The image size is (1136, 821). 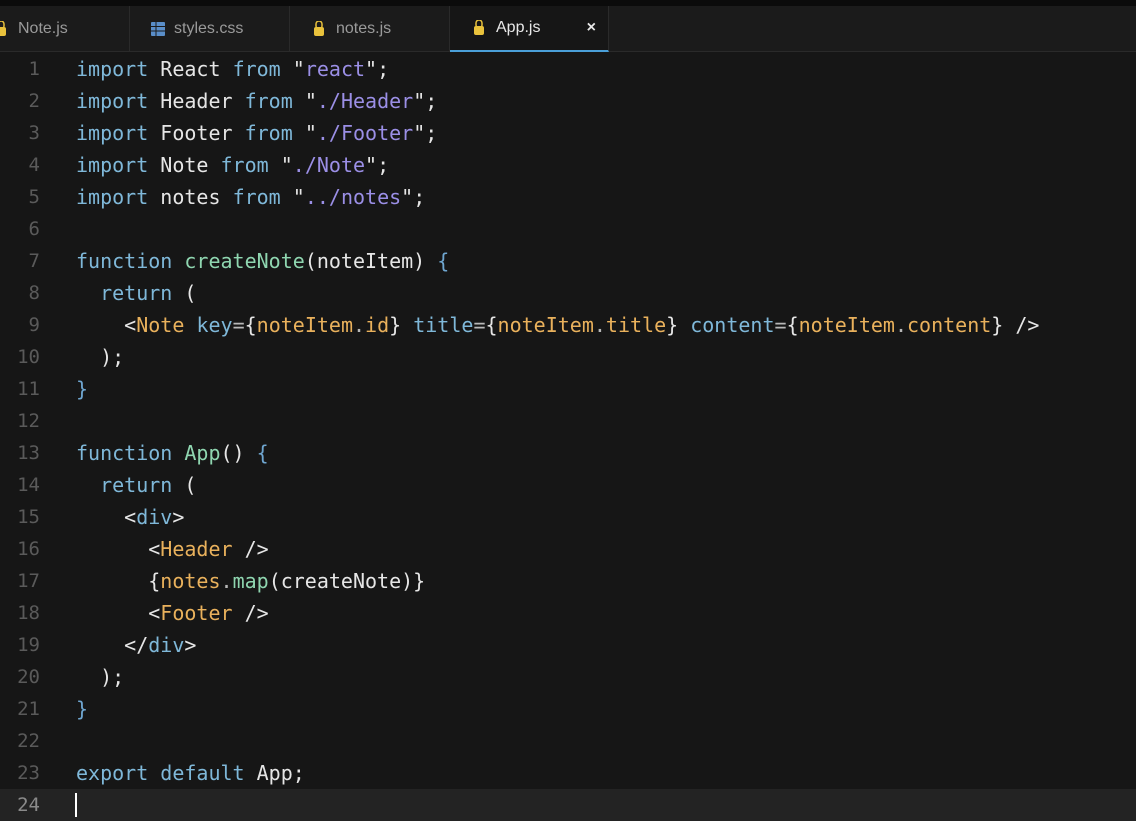 I want to click on tab-label: styles.css, so click(x=209, y=28).